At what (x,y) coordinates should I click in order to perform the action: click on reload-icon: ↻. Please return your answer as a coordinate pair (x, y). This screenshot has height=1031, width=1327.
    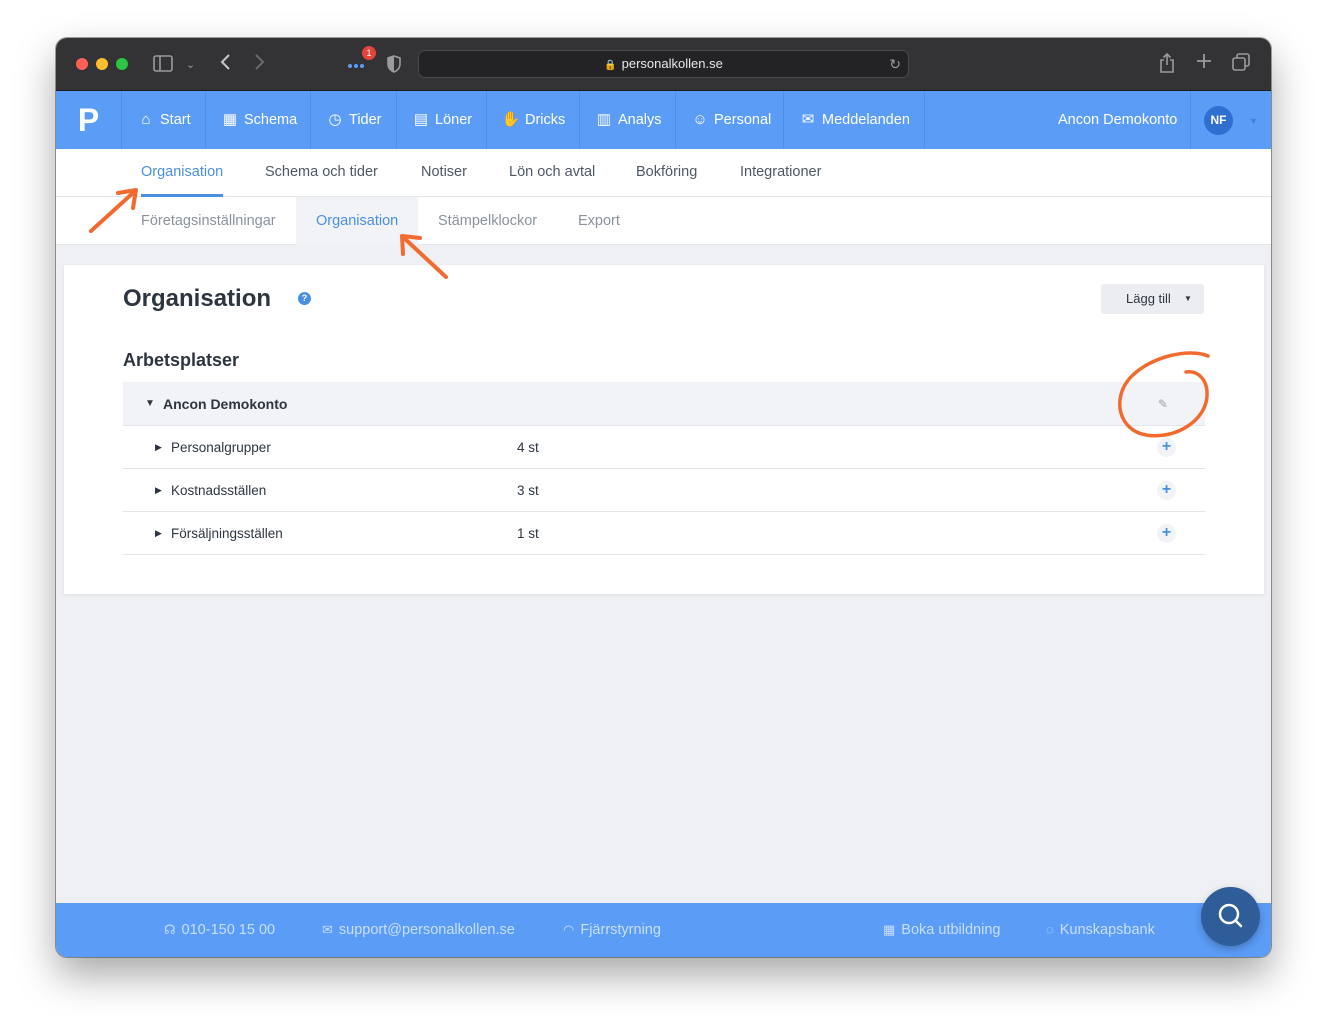
    Looking at the image, I should click on (895, 64).